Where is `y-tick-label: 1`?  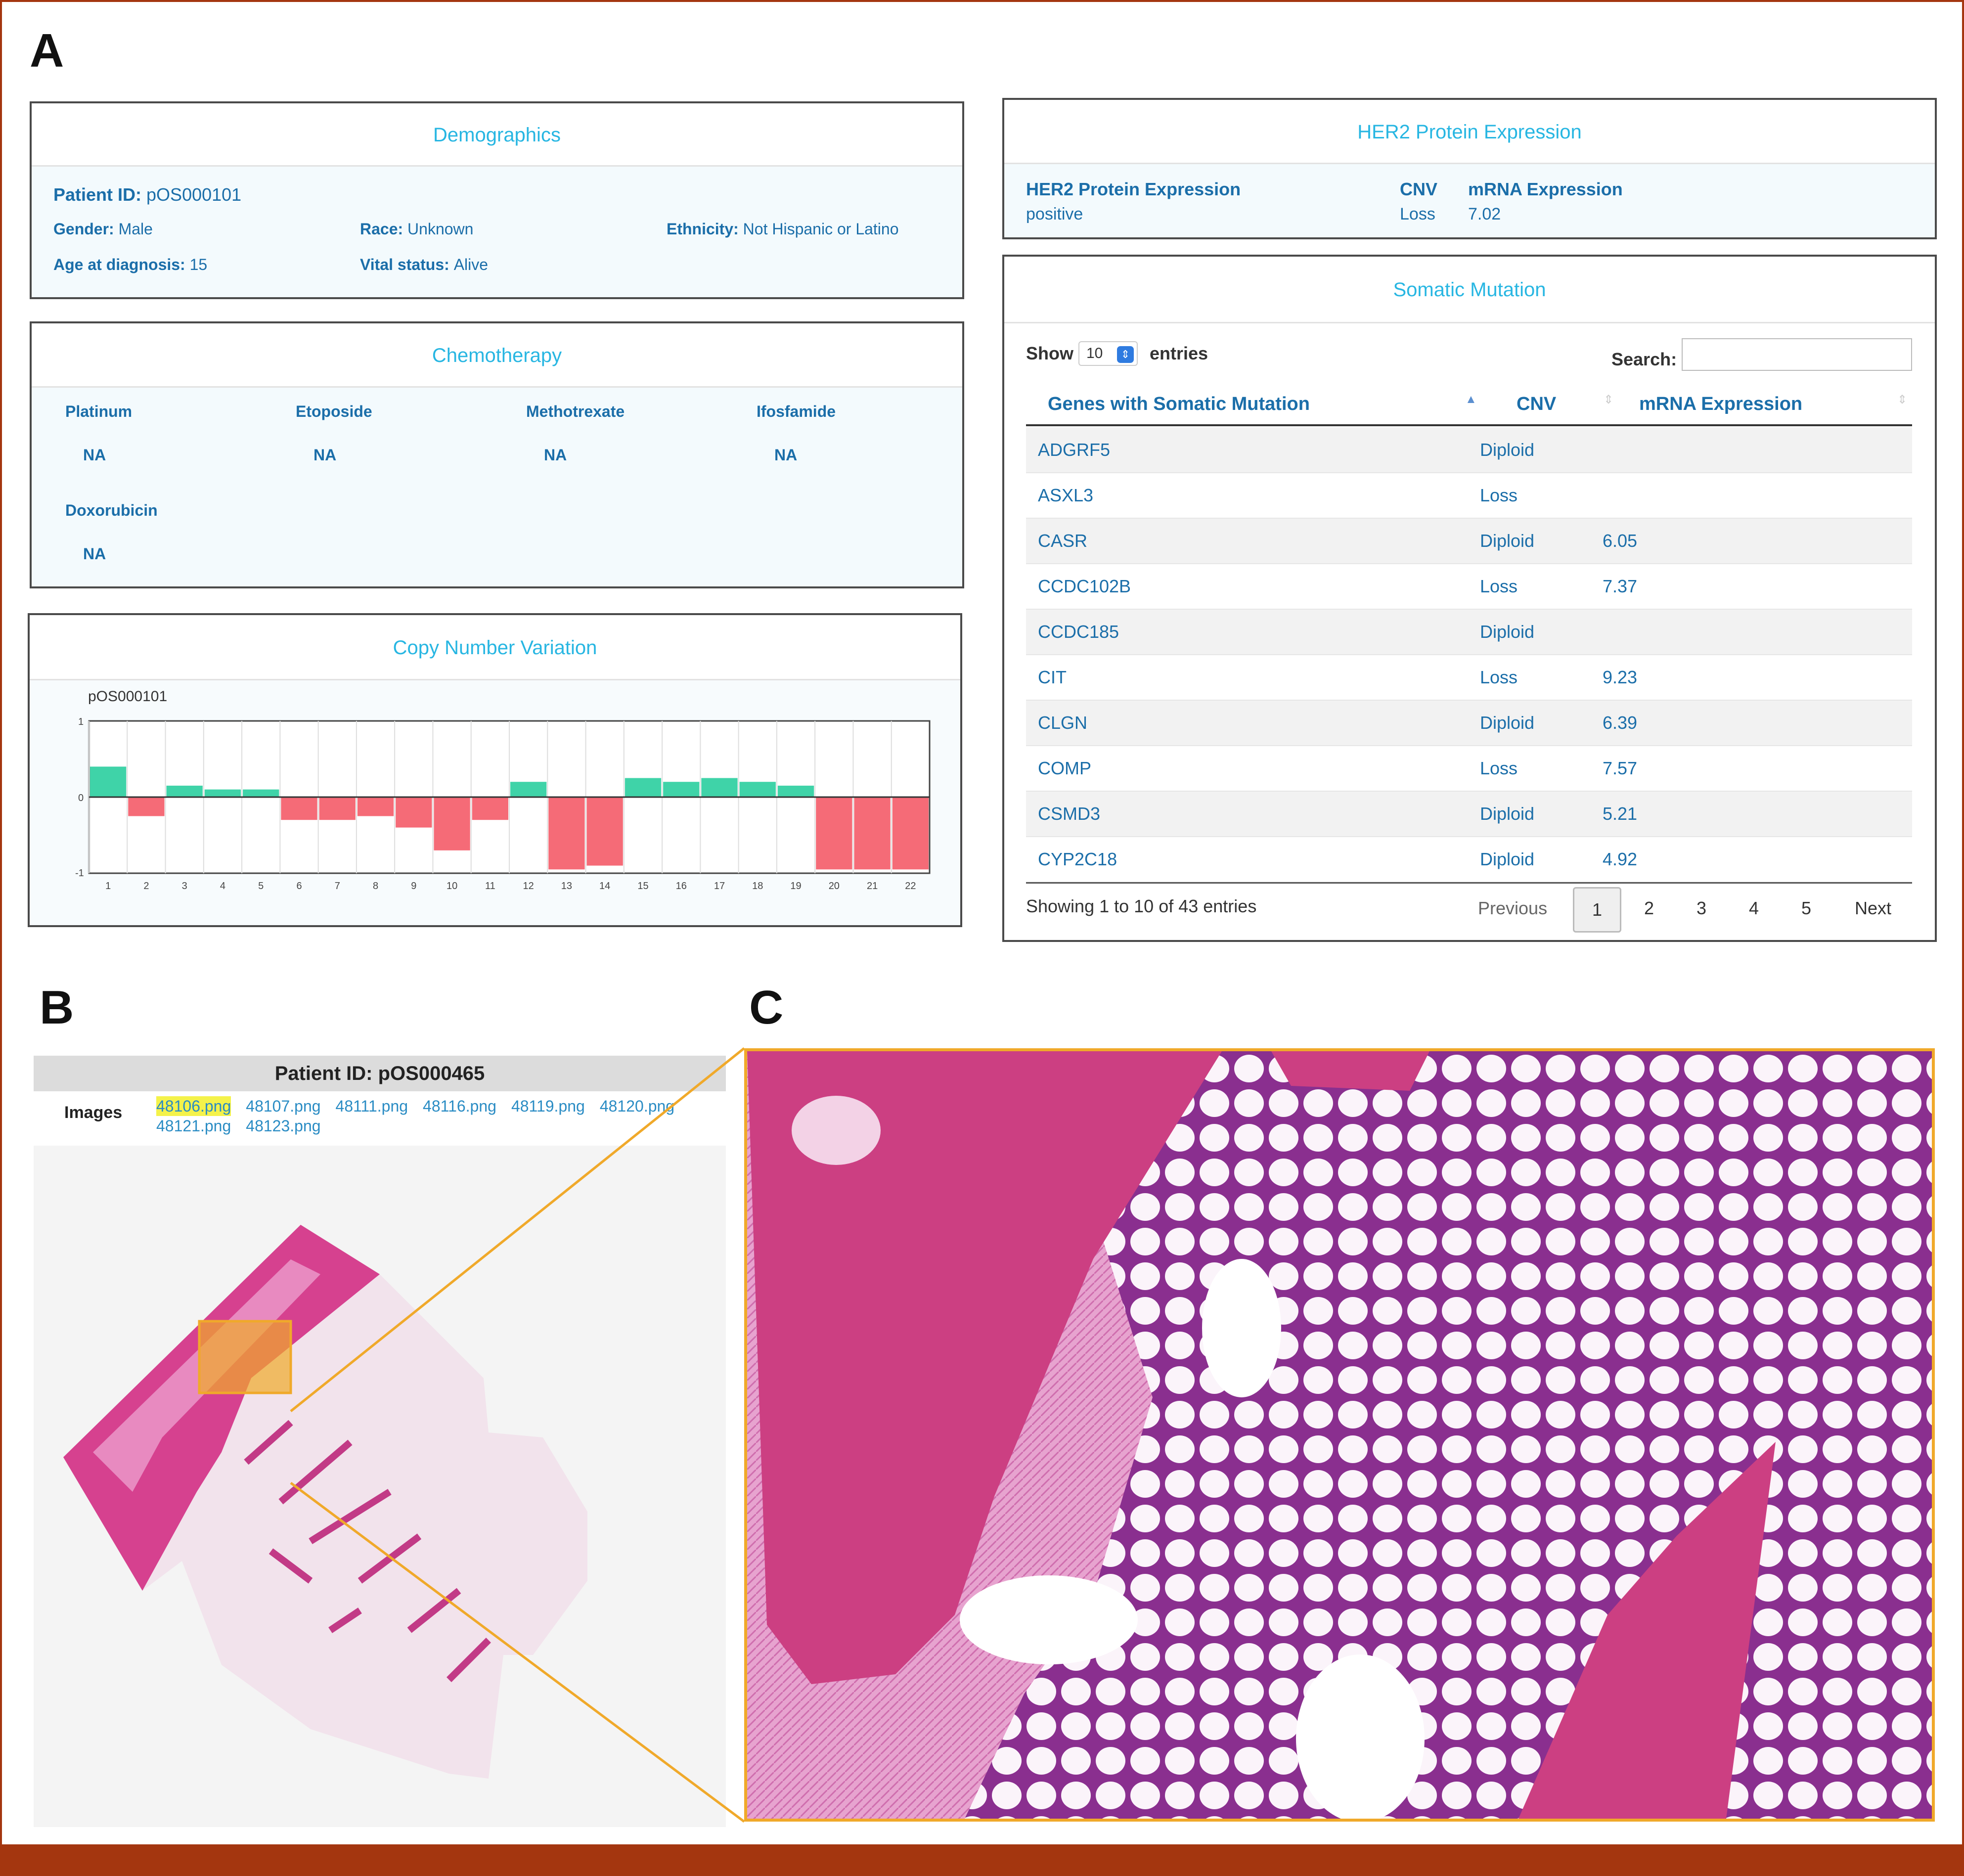
y-tick-label: 1 is located at coordinates (81, 722).